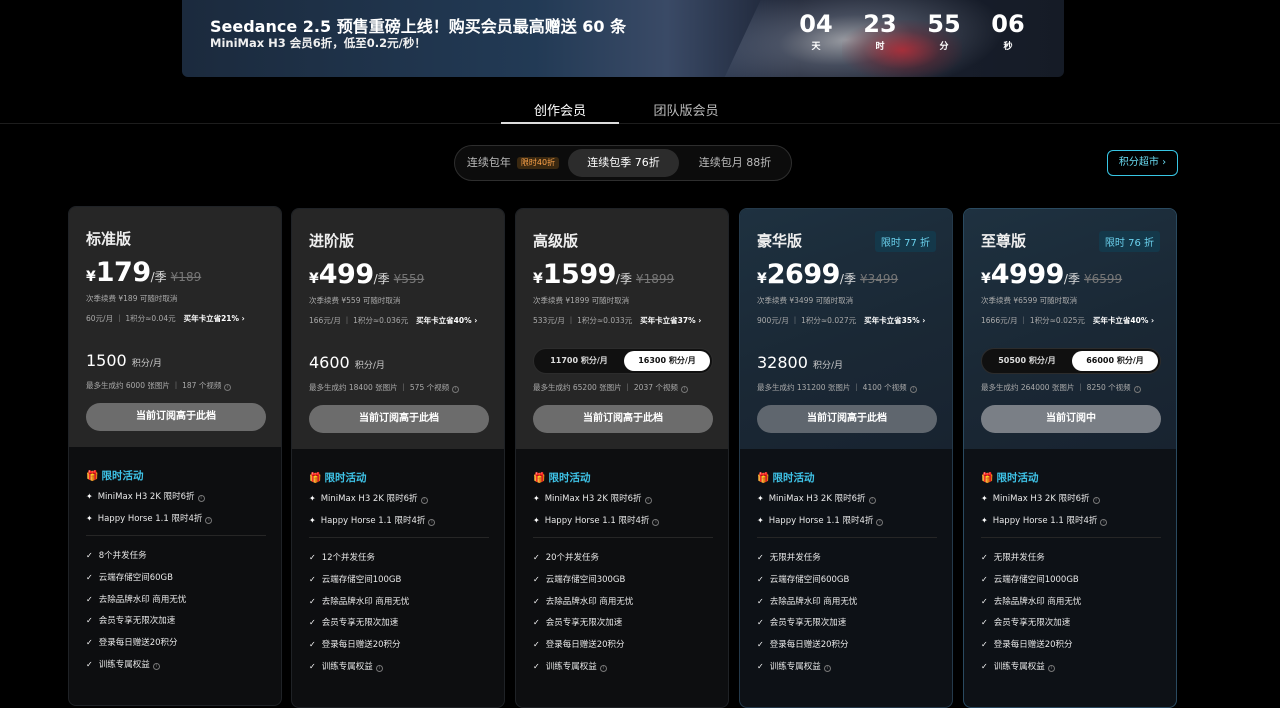 This screenshot has height=708, width=1280. What do you see at coordinates (1037, 601) in the screenshot?
I see `feature-text: 去除品牌水印 商用无忧` at bounding box center [1037, 601].